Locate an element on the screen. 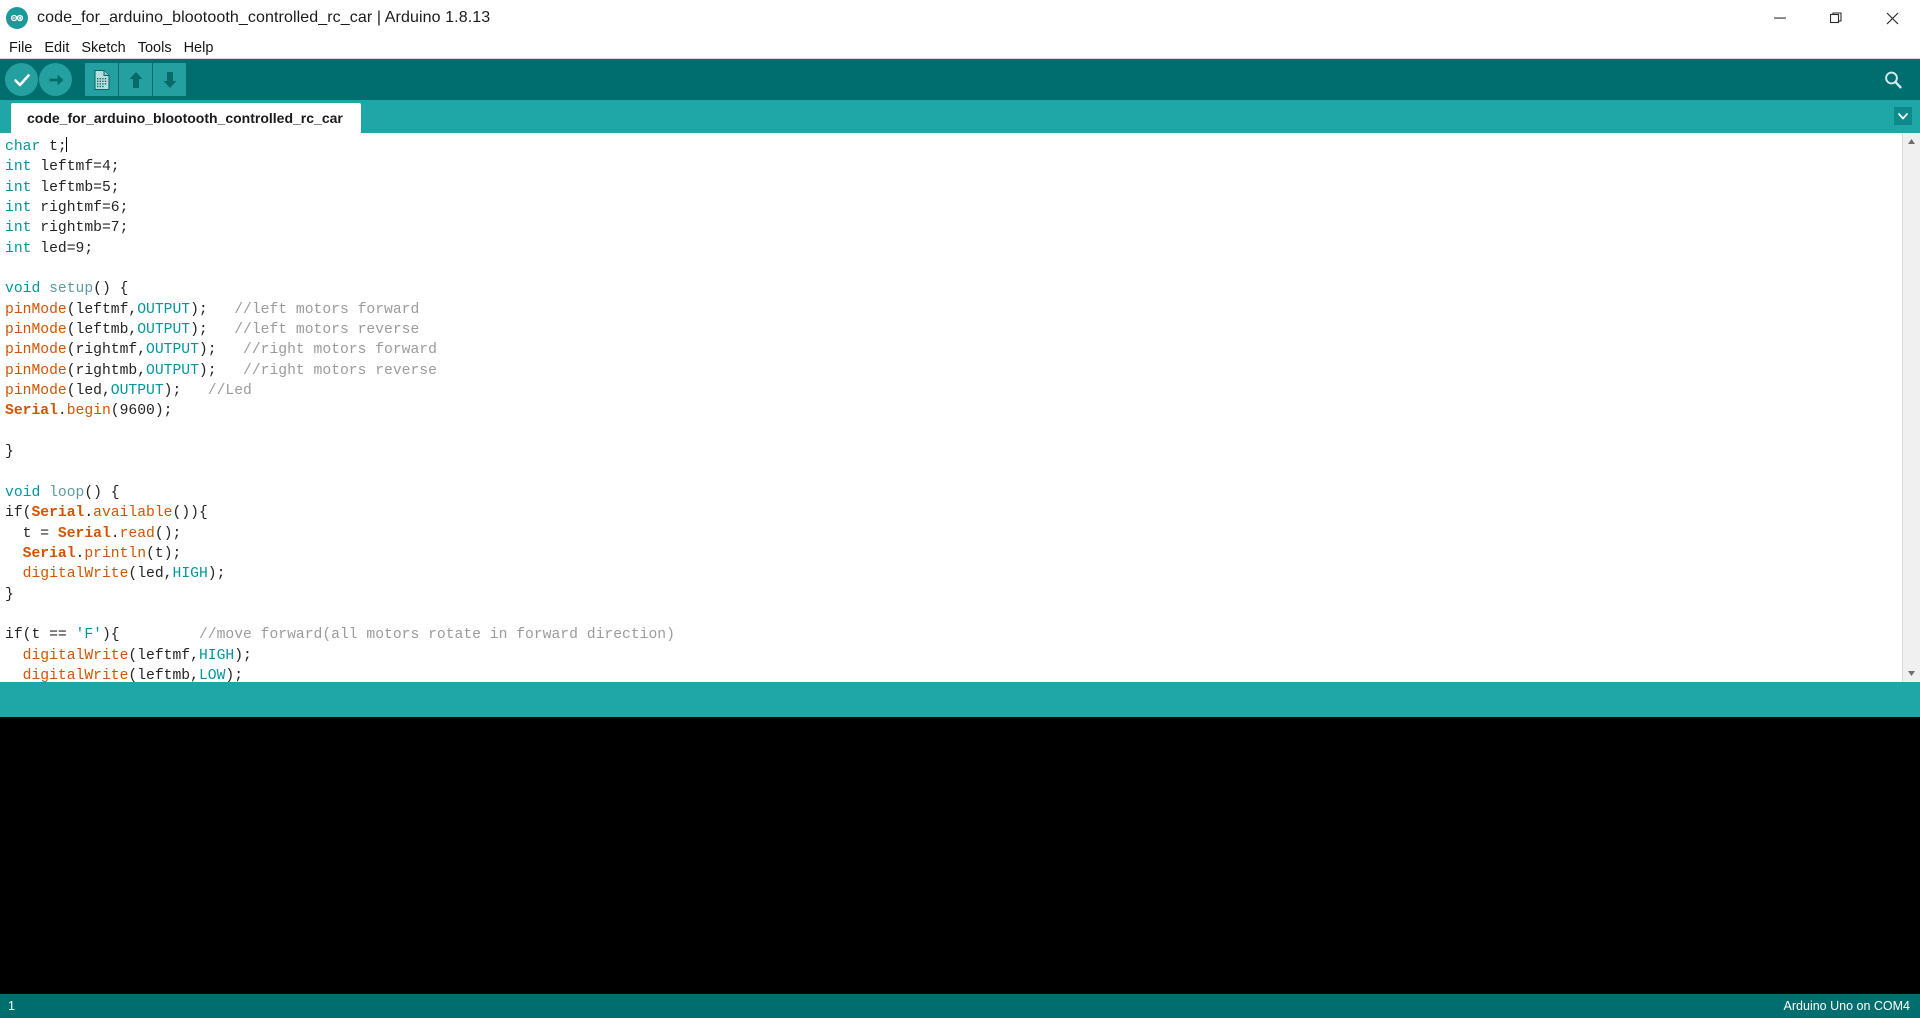  menu-item-file: File is located at coordinates (22, 48).